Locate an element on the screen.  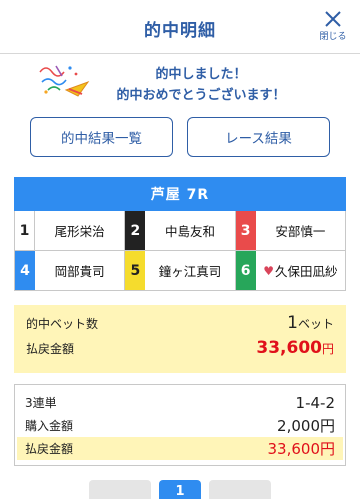
bets-label: 的中ベット数 is located at coordinates (62, 324).